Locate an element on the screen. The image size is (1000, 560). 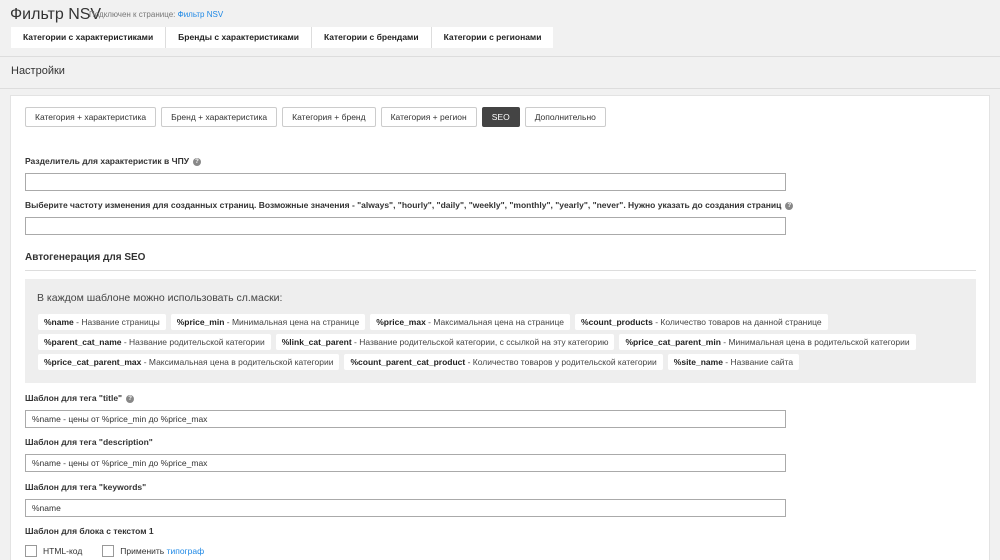
keywords-template-input is located at coordinates (405, 508).